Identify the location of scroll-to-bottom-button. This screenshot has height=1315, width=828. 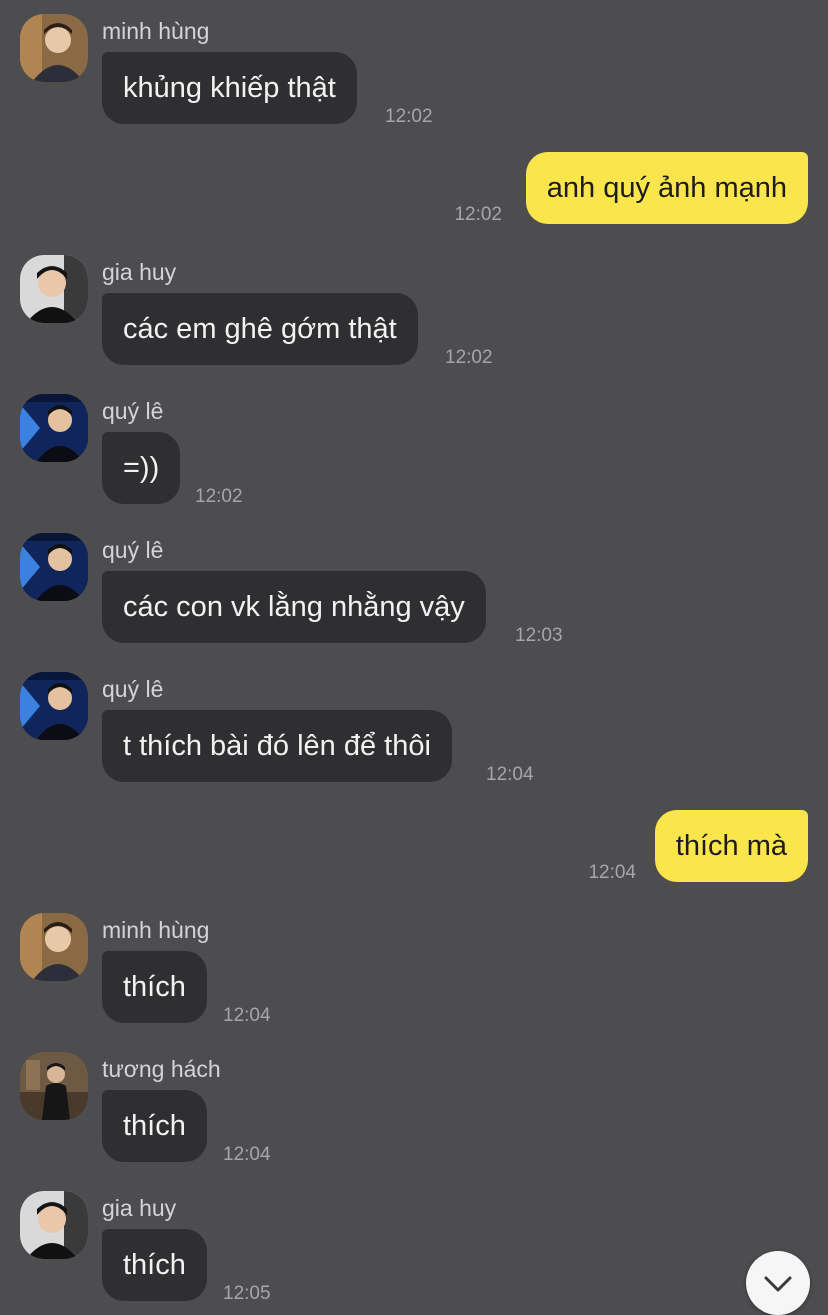
(778, 1283).